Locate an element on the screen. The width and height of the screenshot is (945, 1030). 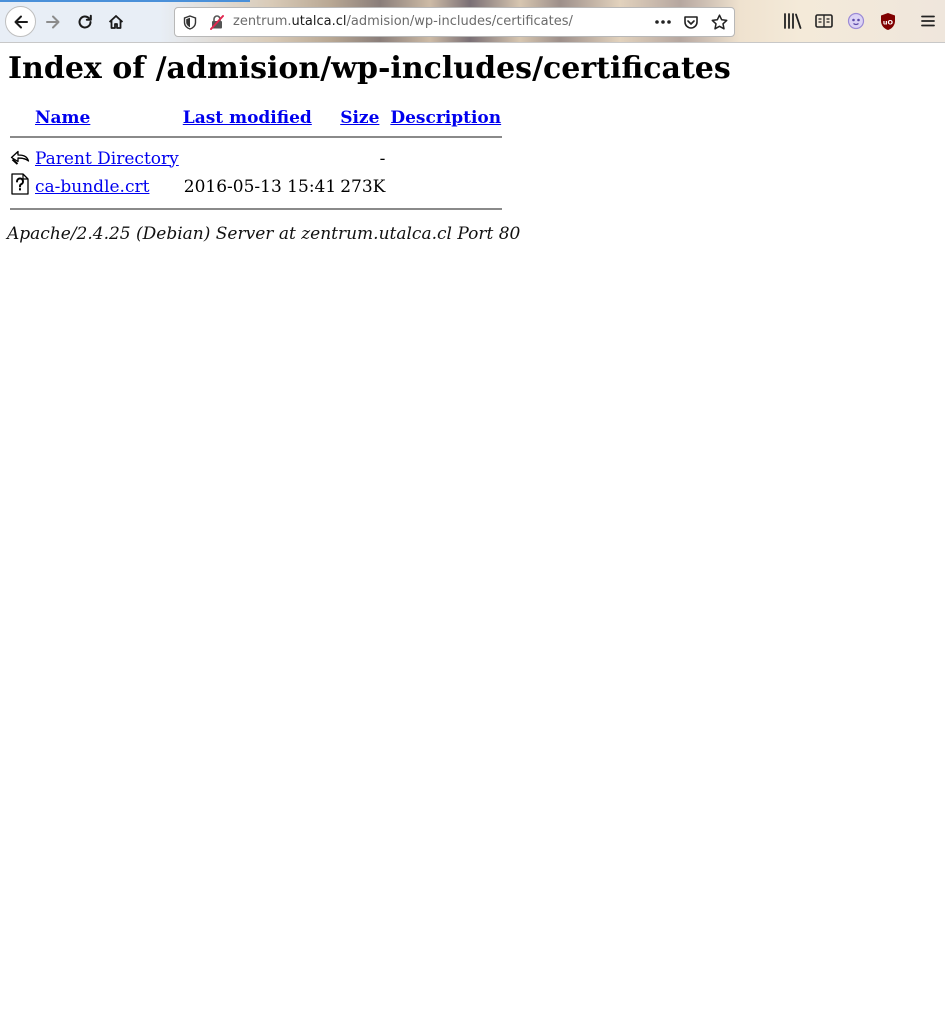
insecure-lock-icon is located at coordinates (217, 22).